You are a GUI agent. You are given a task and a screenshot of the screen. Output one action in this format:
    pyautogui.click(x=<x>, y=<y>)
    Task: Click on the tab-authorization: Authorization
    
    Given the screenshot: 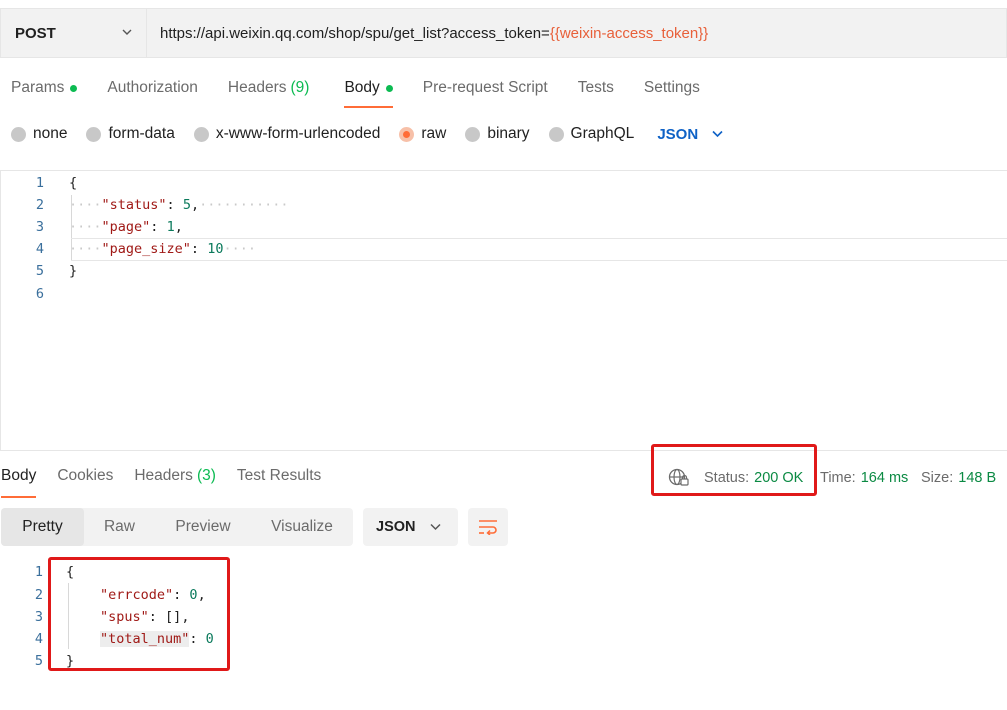 What is the action you would take?
    pyautogui.click(x=152, y=93)
    